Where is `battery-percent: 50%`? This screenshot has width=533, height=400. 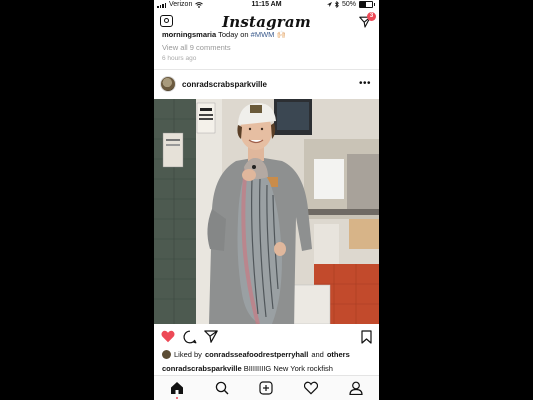
battery-percent: 50% is located at coordinates (348, 4).